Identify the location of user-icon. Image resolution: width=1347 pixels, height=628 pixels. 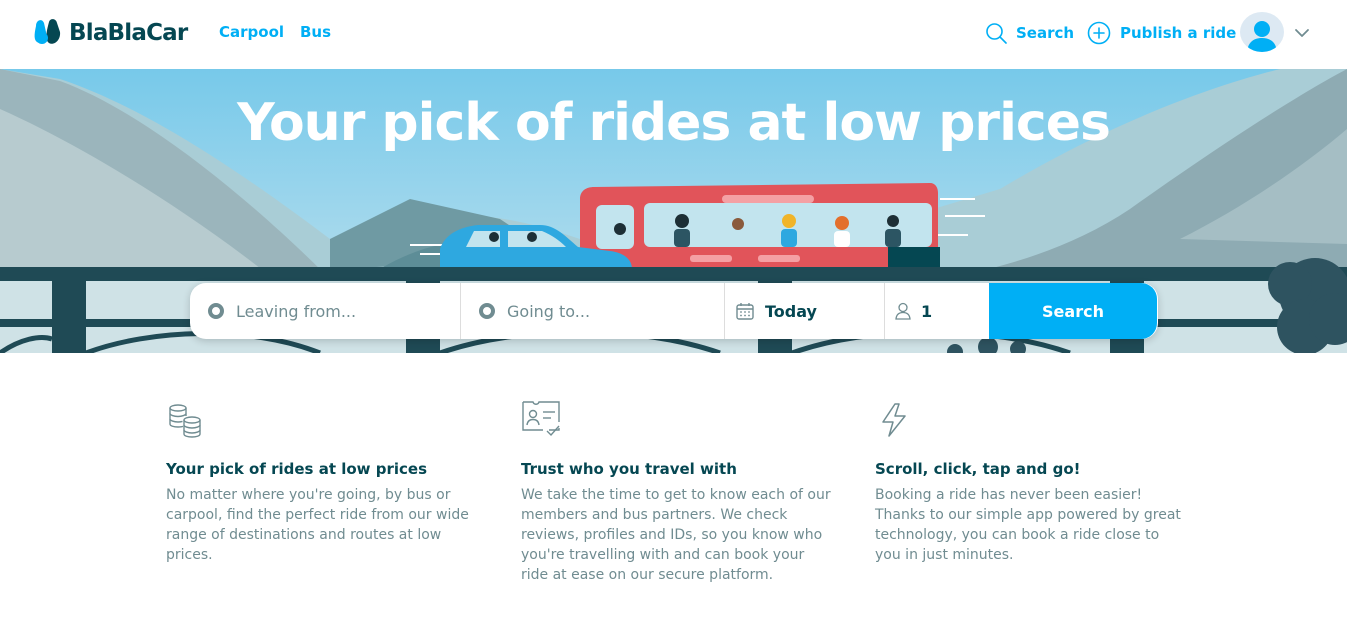
(1262, 36).